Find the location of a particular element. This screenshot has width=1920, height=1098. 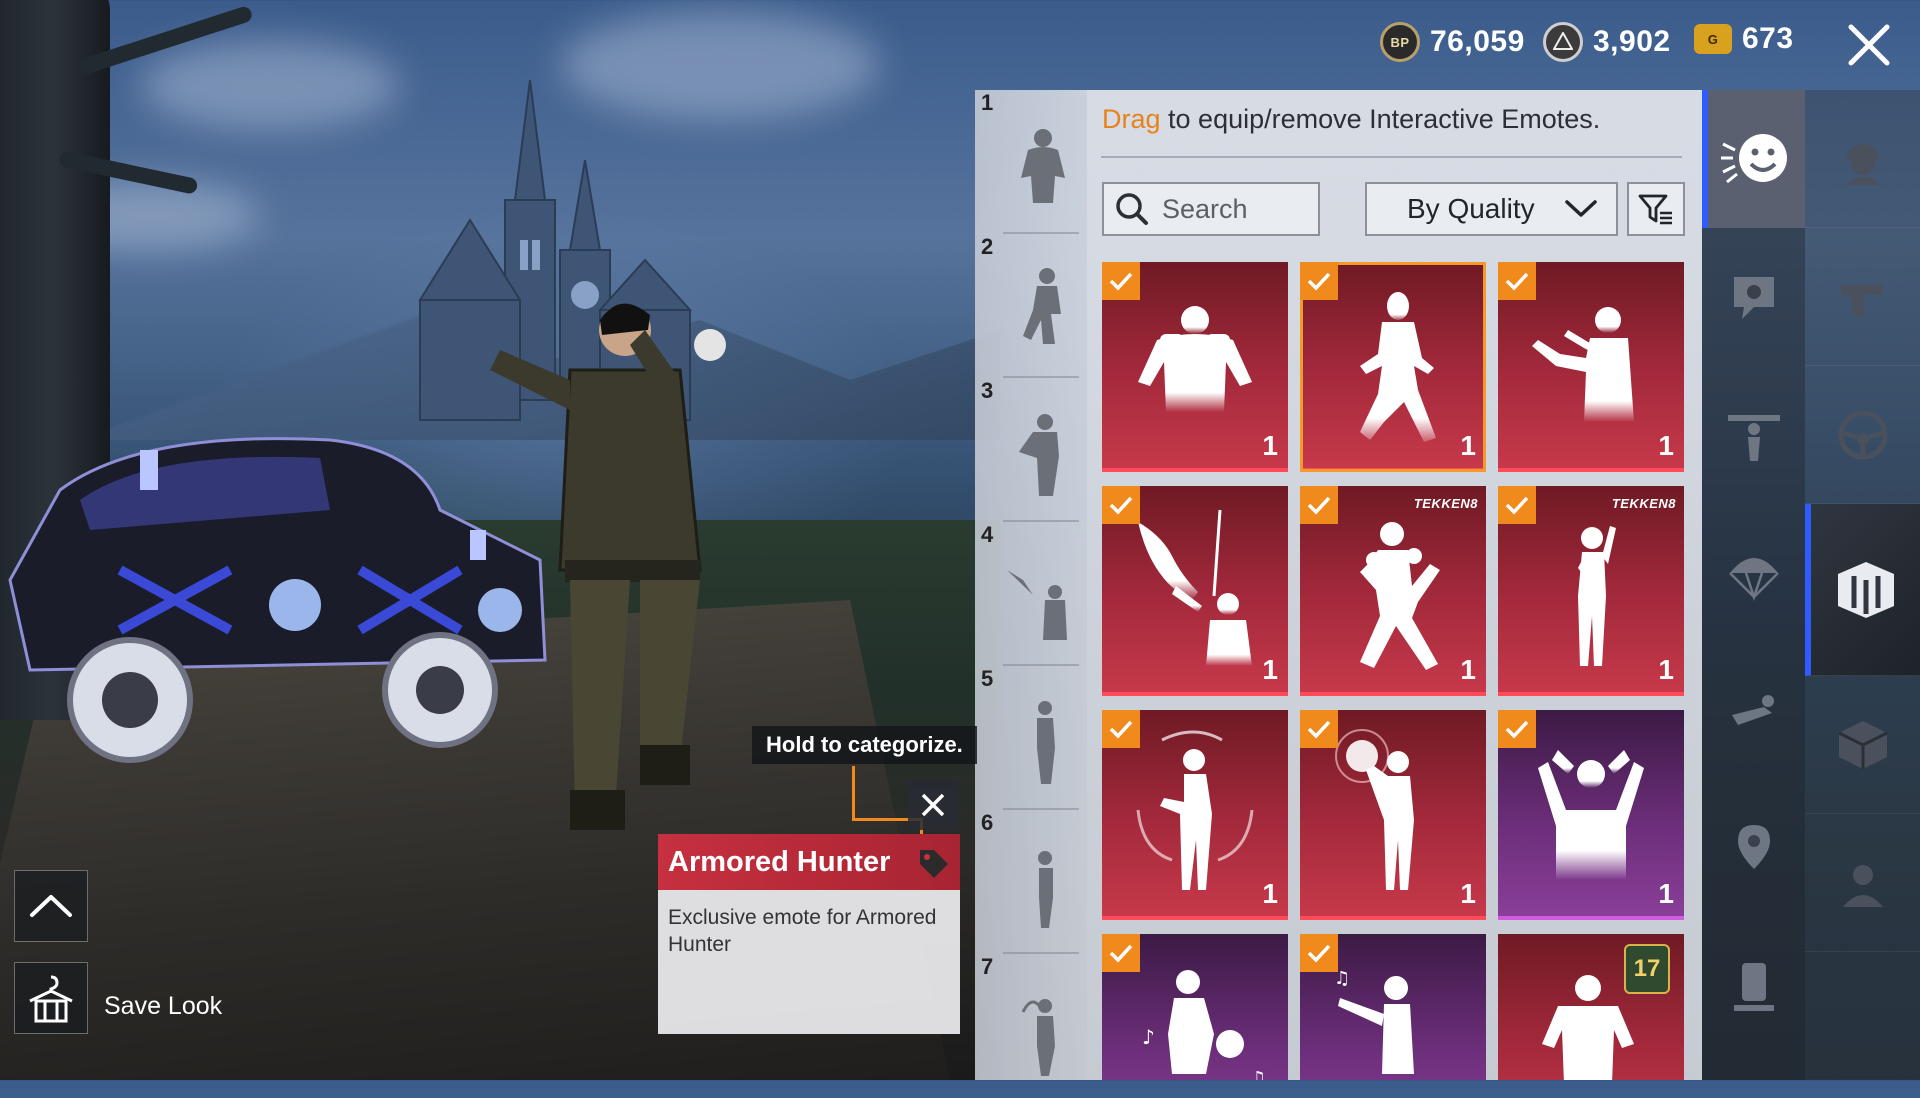

categorize-tooltip: Hold to categorize. is located at coordinates (864, 745).